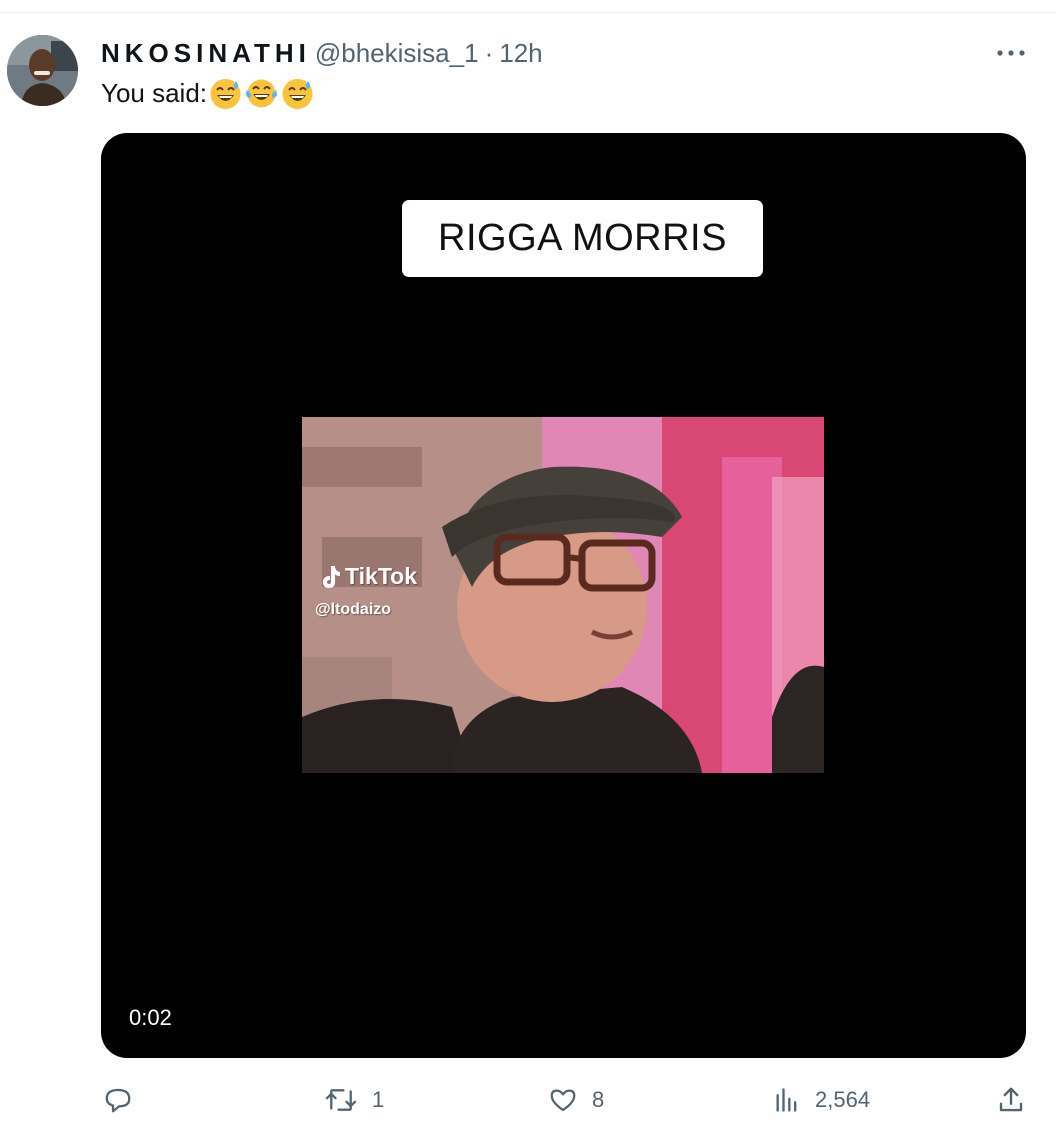 This screenshot has height=1126, width=1056. What do you see at coordinates (341, 1100) in the screenshot?
I see `retweet-icon` at bounding box center [341, 1100].